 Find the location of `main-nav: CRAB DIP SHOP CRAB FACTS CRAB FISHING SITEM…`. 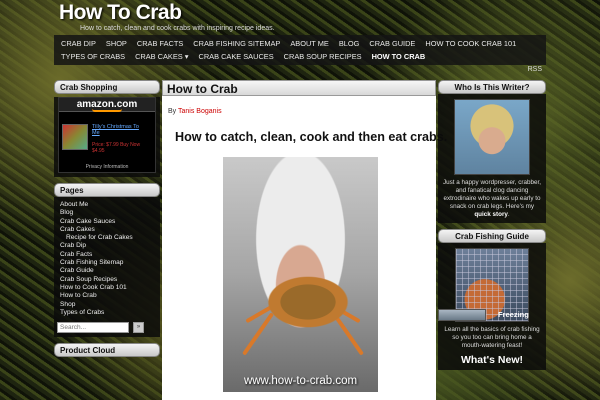

main-nav: CRAB DIP SHOP CRAB FACTS CRAB FISHING SITEM… is located at coordinates (300, 50).